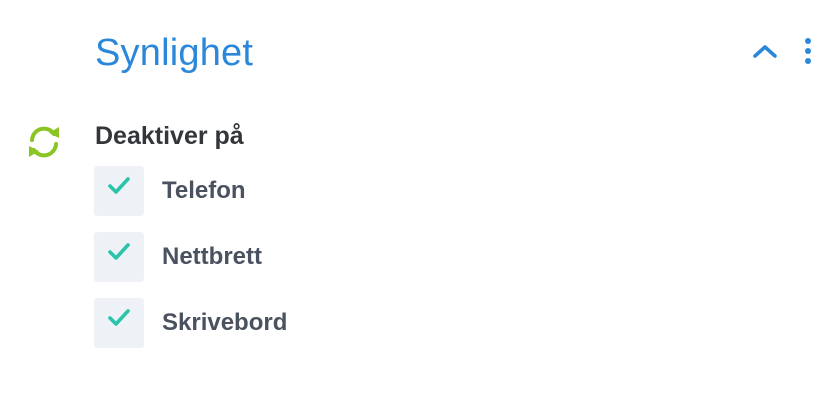 This screenshot has width=834, height=402. I want to click on option-label: Skrivebord, so click(225, 322).